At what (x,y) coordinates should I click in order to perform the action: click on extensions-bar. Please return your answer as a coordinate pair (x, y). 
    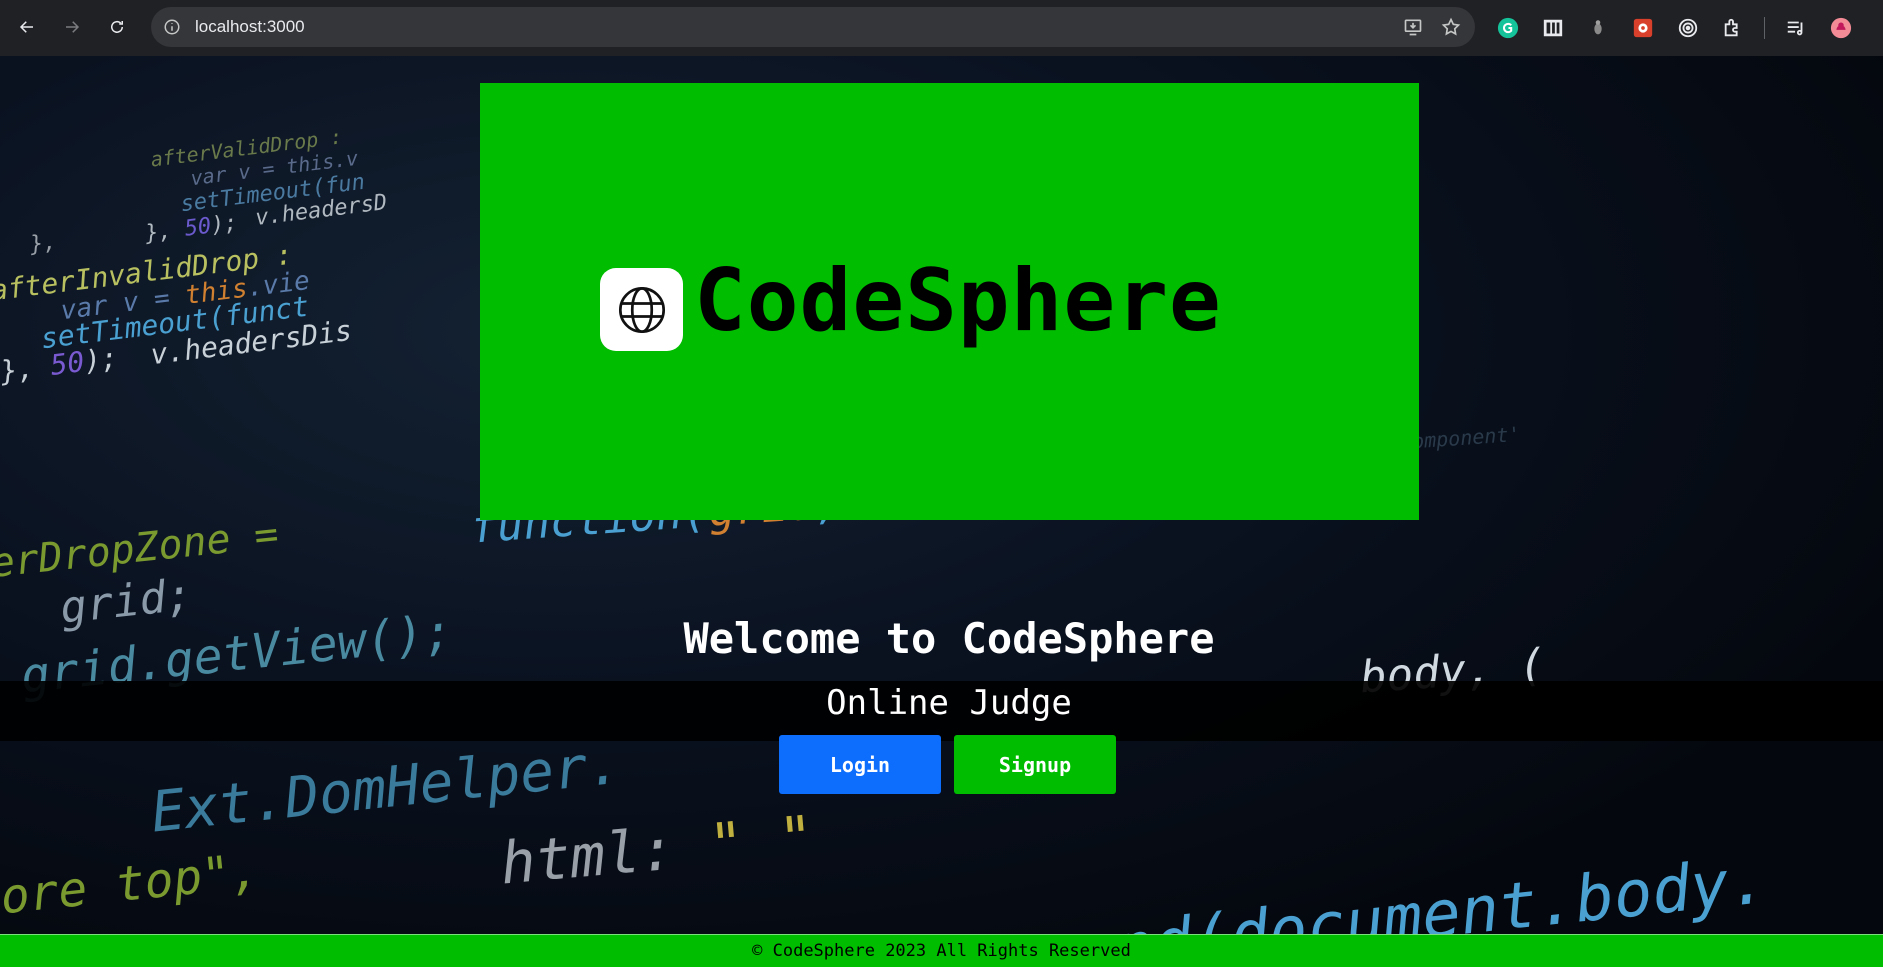
    Looking at the image, I should click on (1674, 28).